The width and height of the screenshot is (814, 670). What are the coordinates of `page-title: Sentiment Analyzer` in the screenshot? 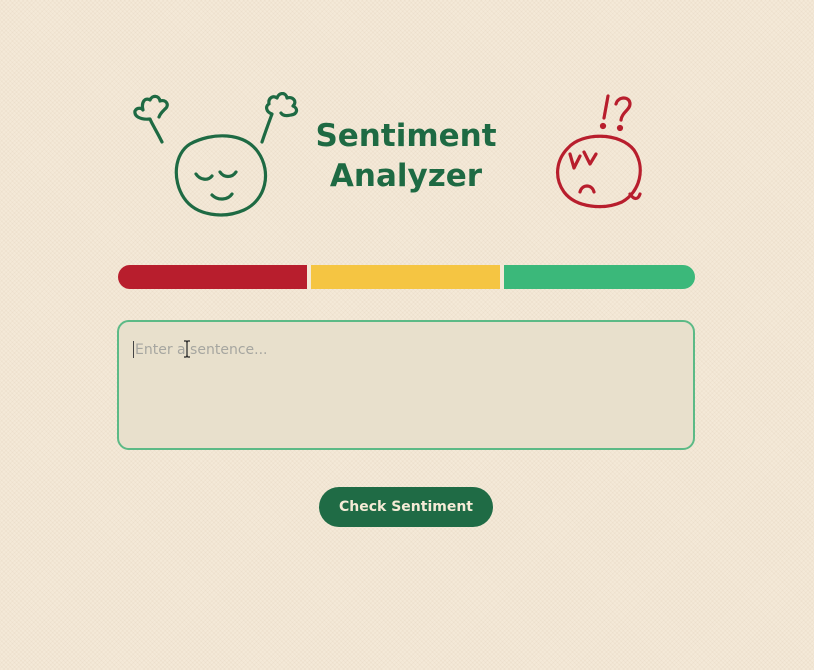 It's located at (406, 156).